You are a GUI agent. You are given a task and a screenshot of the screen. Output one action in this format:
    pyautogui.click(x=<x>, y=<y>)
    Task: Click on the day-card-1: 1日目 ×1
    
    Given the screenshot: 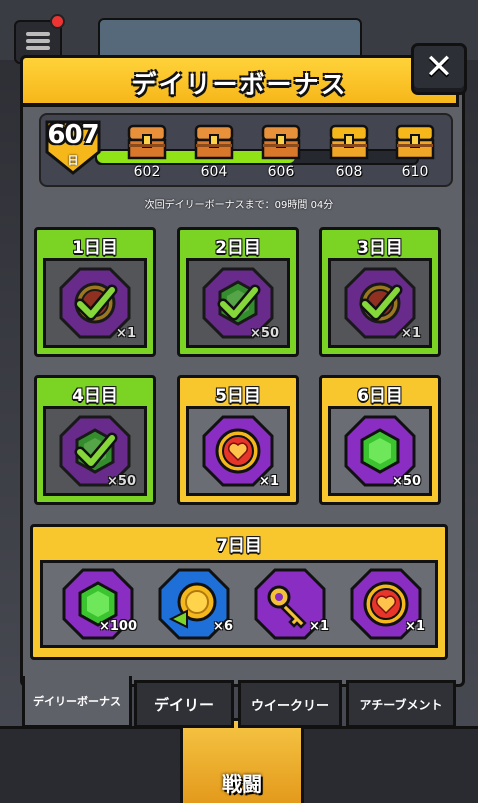 What is the action you would take?
    pyautogui.click(x=95, y=292)
    